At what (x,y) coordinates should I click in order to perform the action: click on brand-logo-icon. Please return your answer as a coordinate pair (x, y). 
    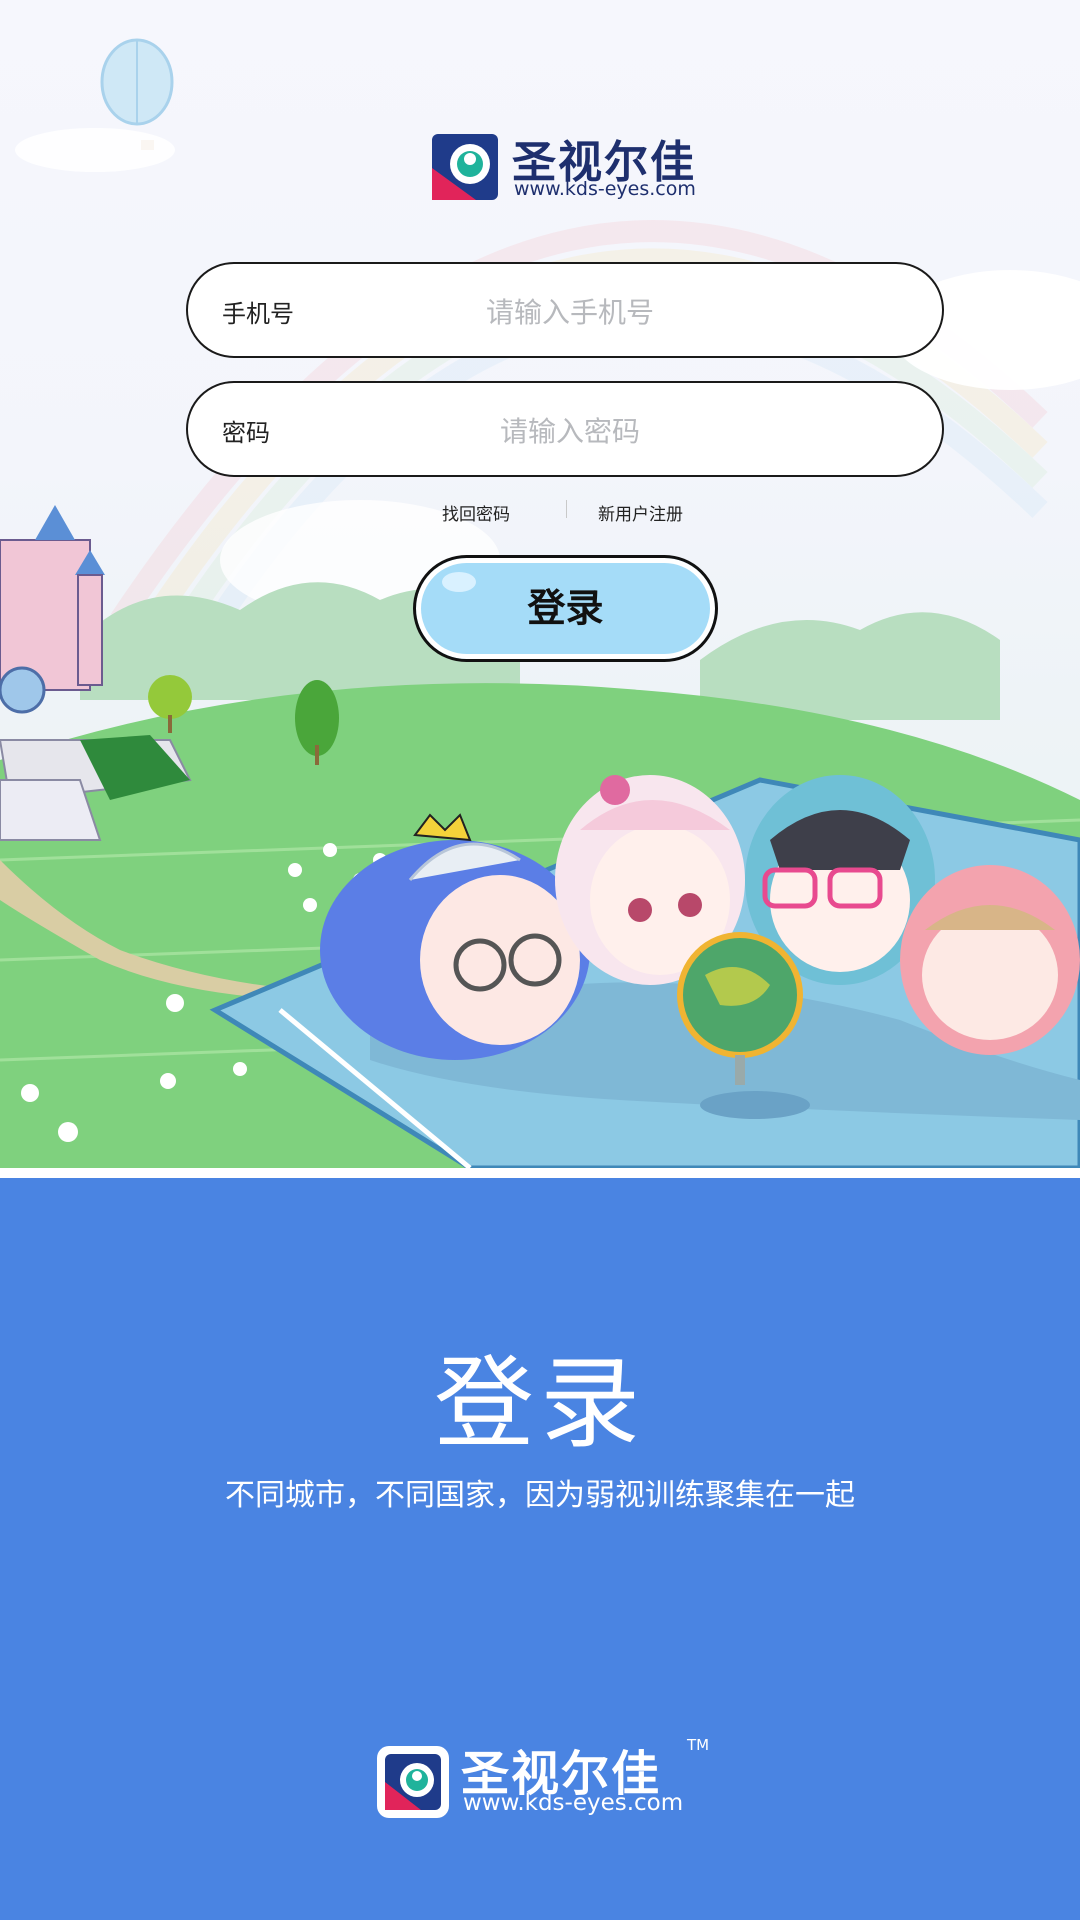
    Looking at the image, I should click on (465, 167).